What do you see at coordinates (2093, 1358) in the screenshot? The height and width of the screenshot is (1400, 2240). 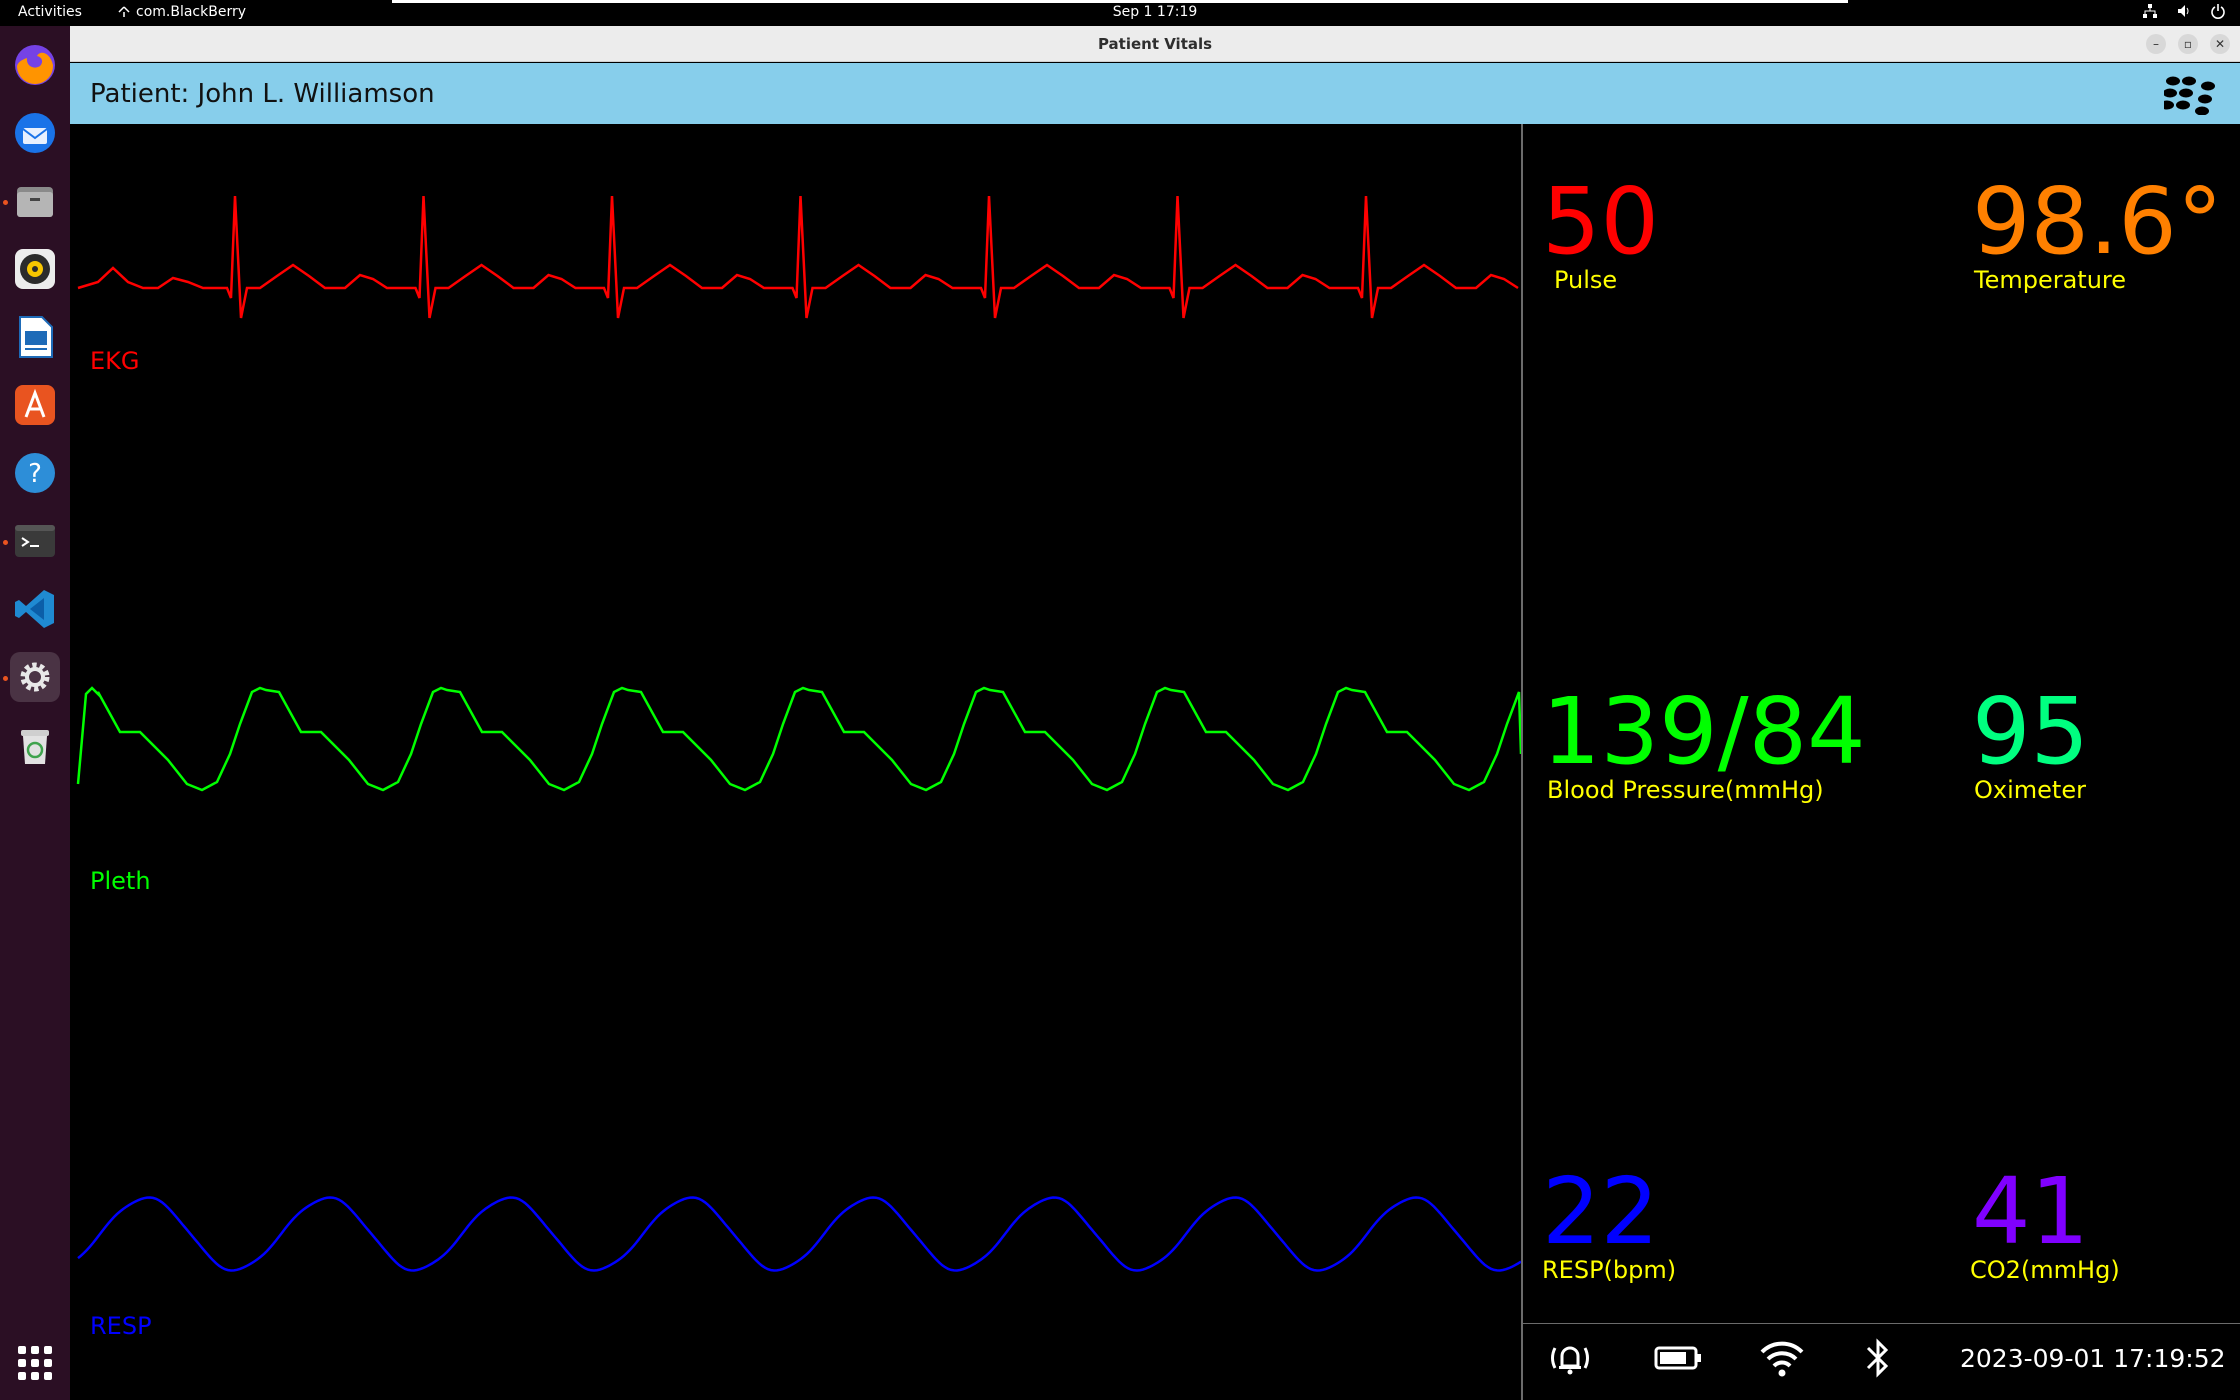 I see `status-datetime: 2023-09-01 17:19:52` at bounding box center [2093, 1358].